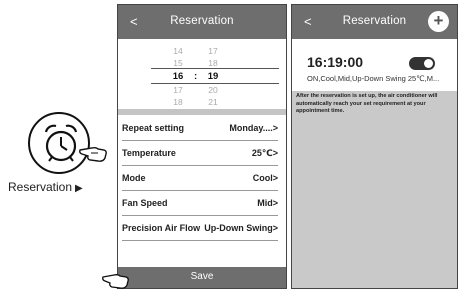 This screenshot has width=462, height=291. I want to click on row-divider, so click(200, 240).